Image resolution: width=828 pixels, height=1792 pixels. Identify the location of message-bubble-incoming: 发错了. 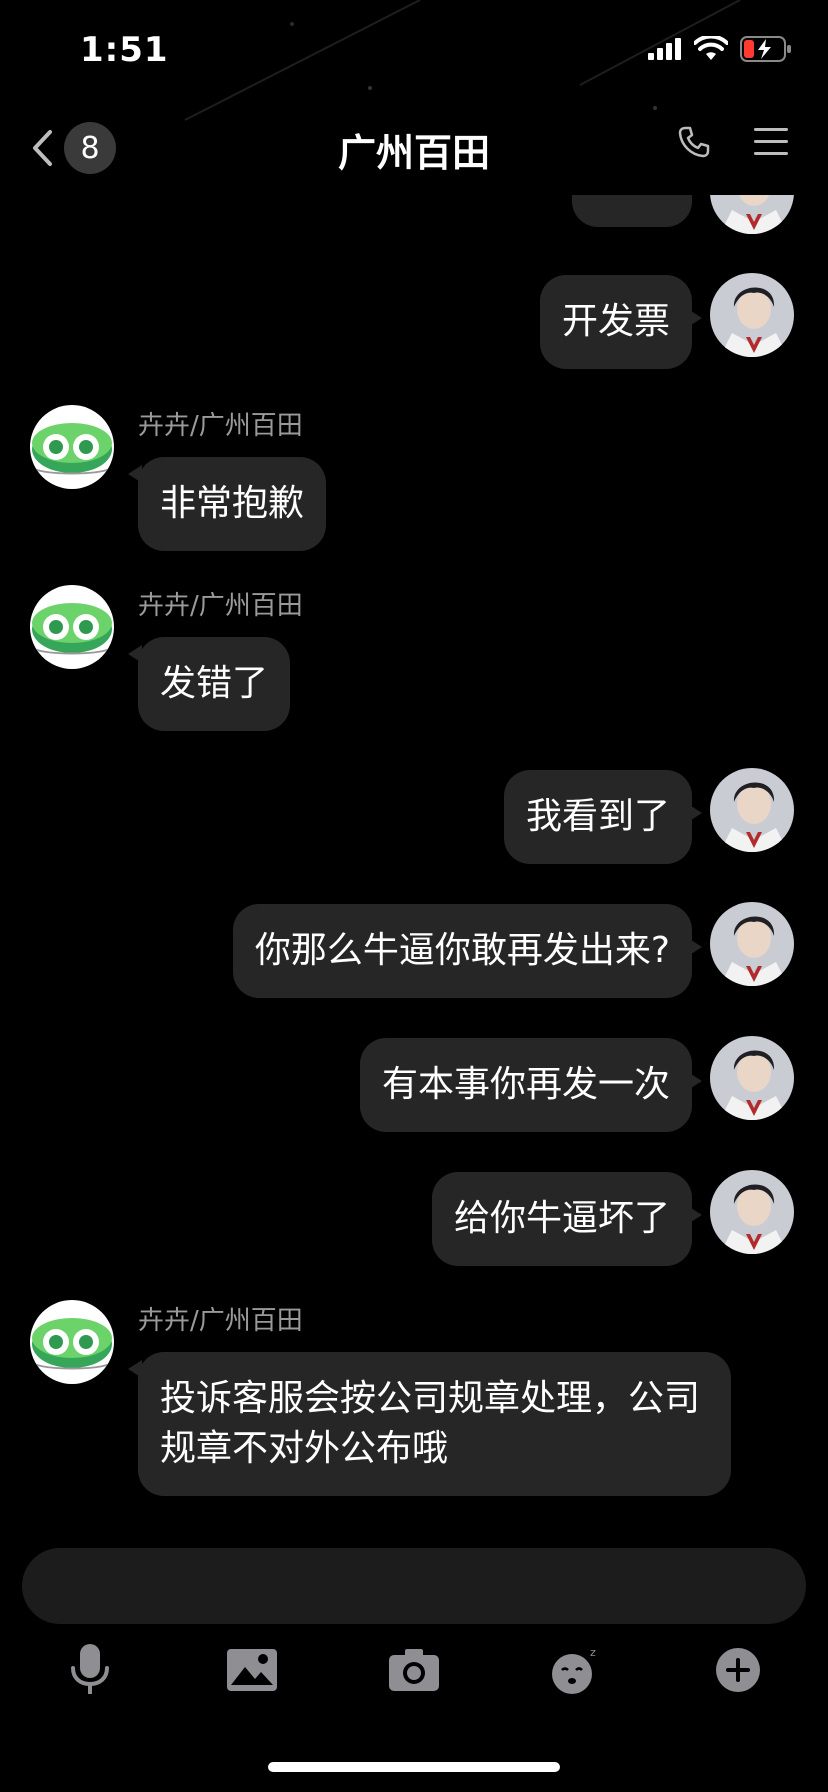
(209, 684).